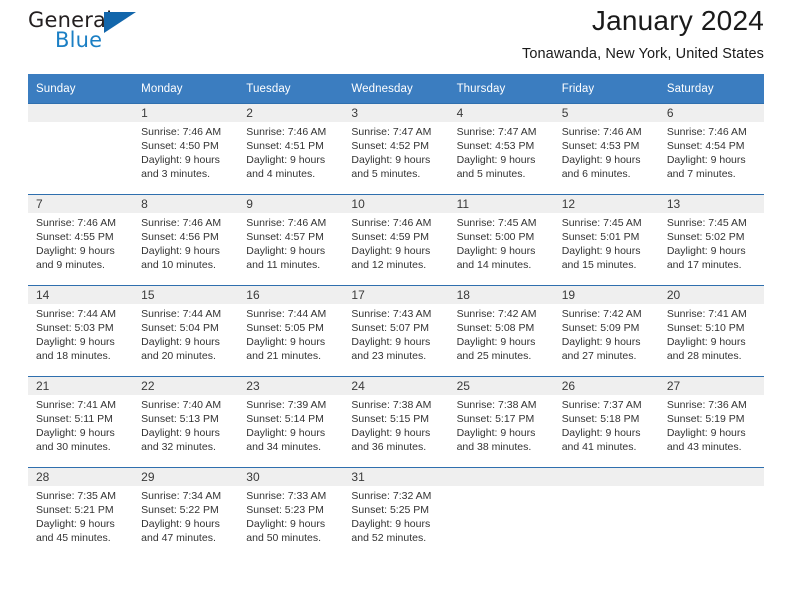  Describe the element at coordinates (291, 477) in the screenshot. I see `day-number: 30` at that location.